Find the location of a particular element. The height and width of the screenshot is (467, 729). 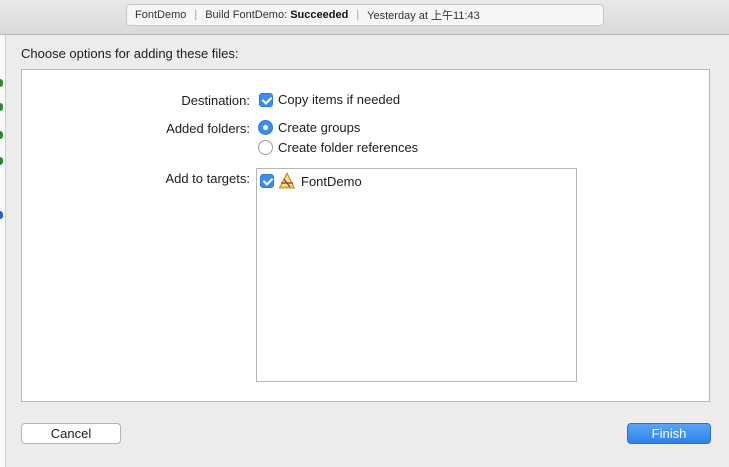

radio-unselected-icon is located at coordinates (265, 147).